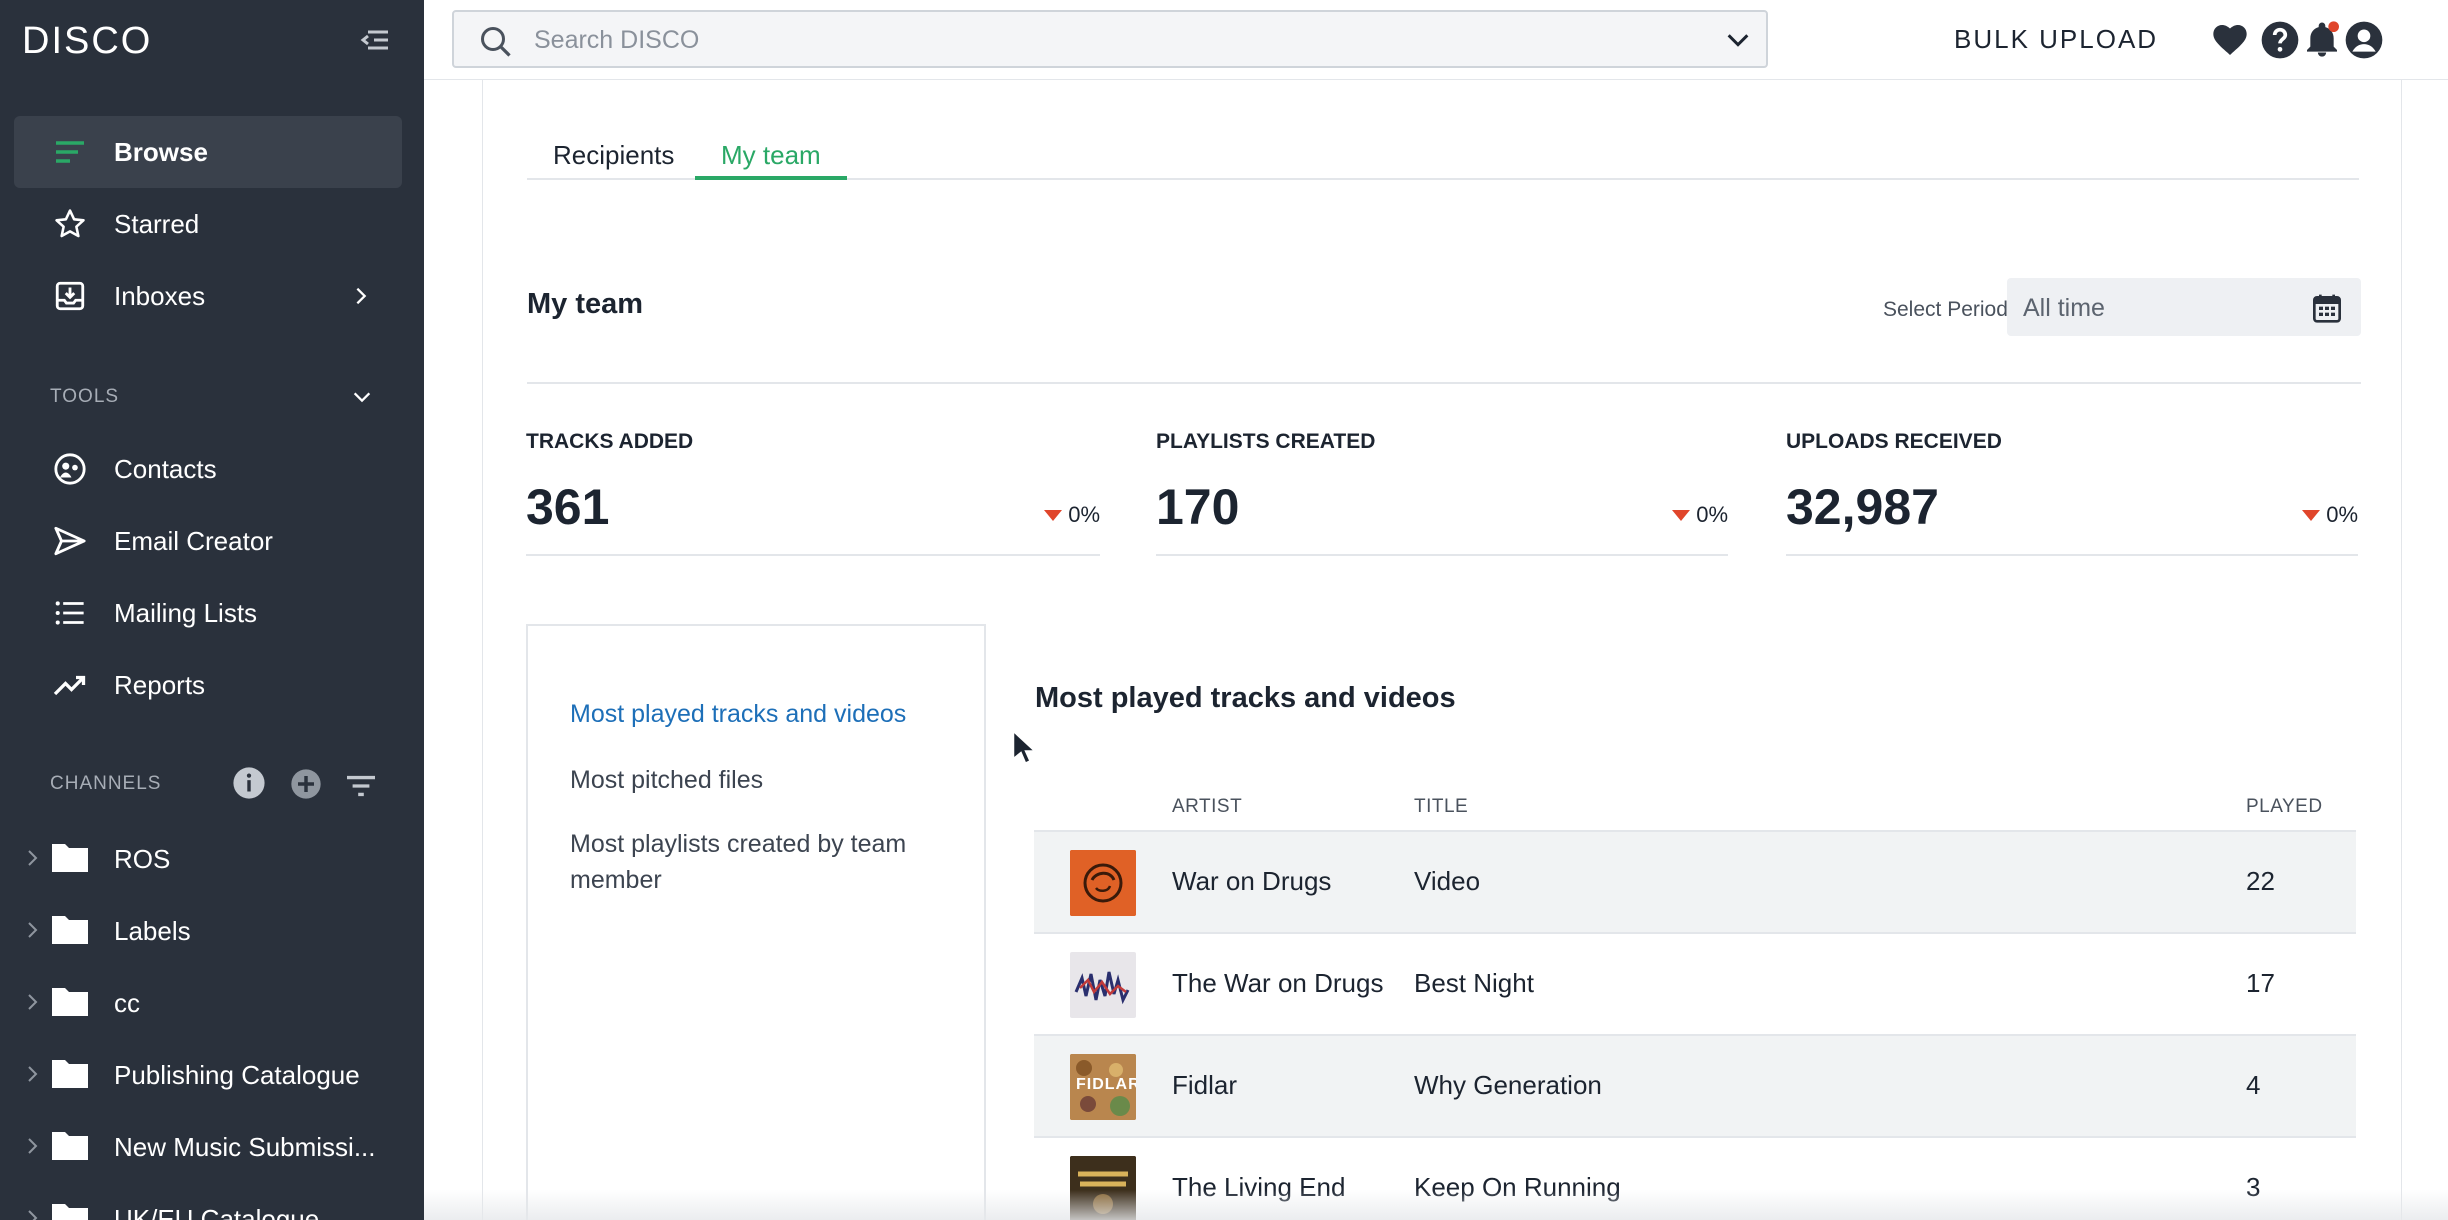 The image size is (2448, 1220). Describe the element at coordinates (237, 1075) in the screenshot. I see `channel-label: Publishing Catalogue` at that location.